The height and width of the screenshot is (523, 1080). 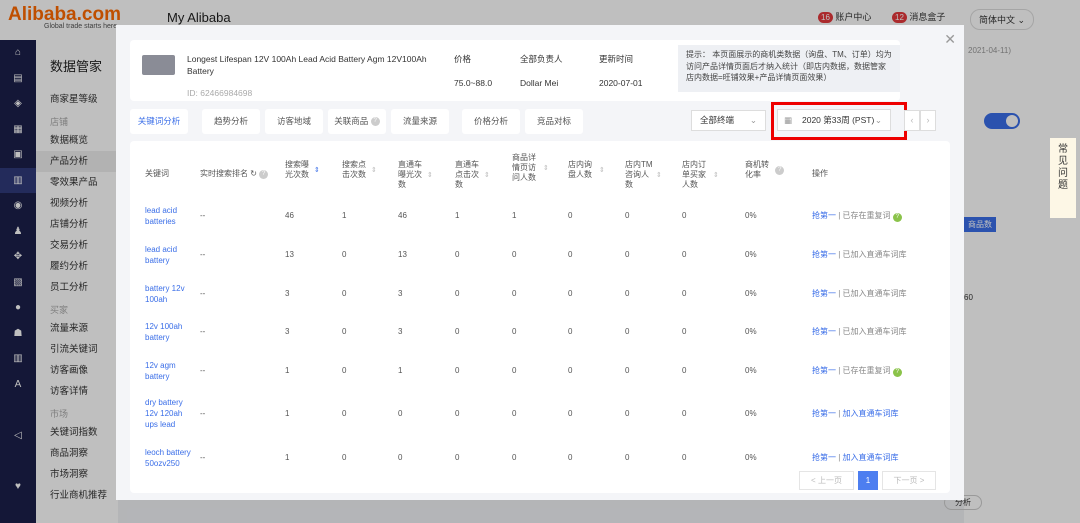 What do you see at coordinates (491, 121) in the screenshot?
I see `tab-5: 价格分析` at bounding box center [491, 121].